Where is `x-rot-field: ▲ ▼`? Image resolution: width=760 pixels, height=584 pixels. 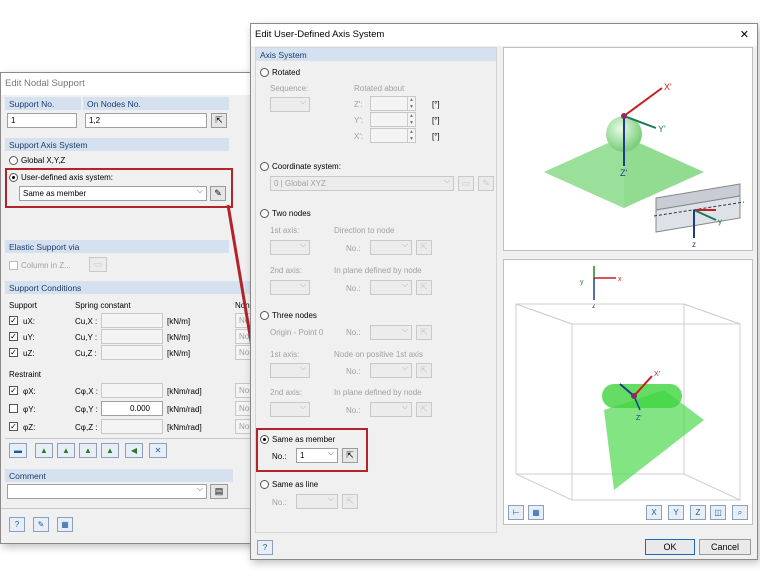 x-rot-field: ▲ ▼ is located at coordinates (393, 135).